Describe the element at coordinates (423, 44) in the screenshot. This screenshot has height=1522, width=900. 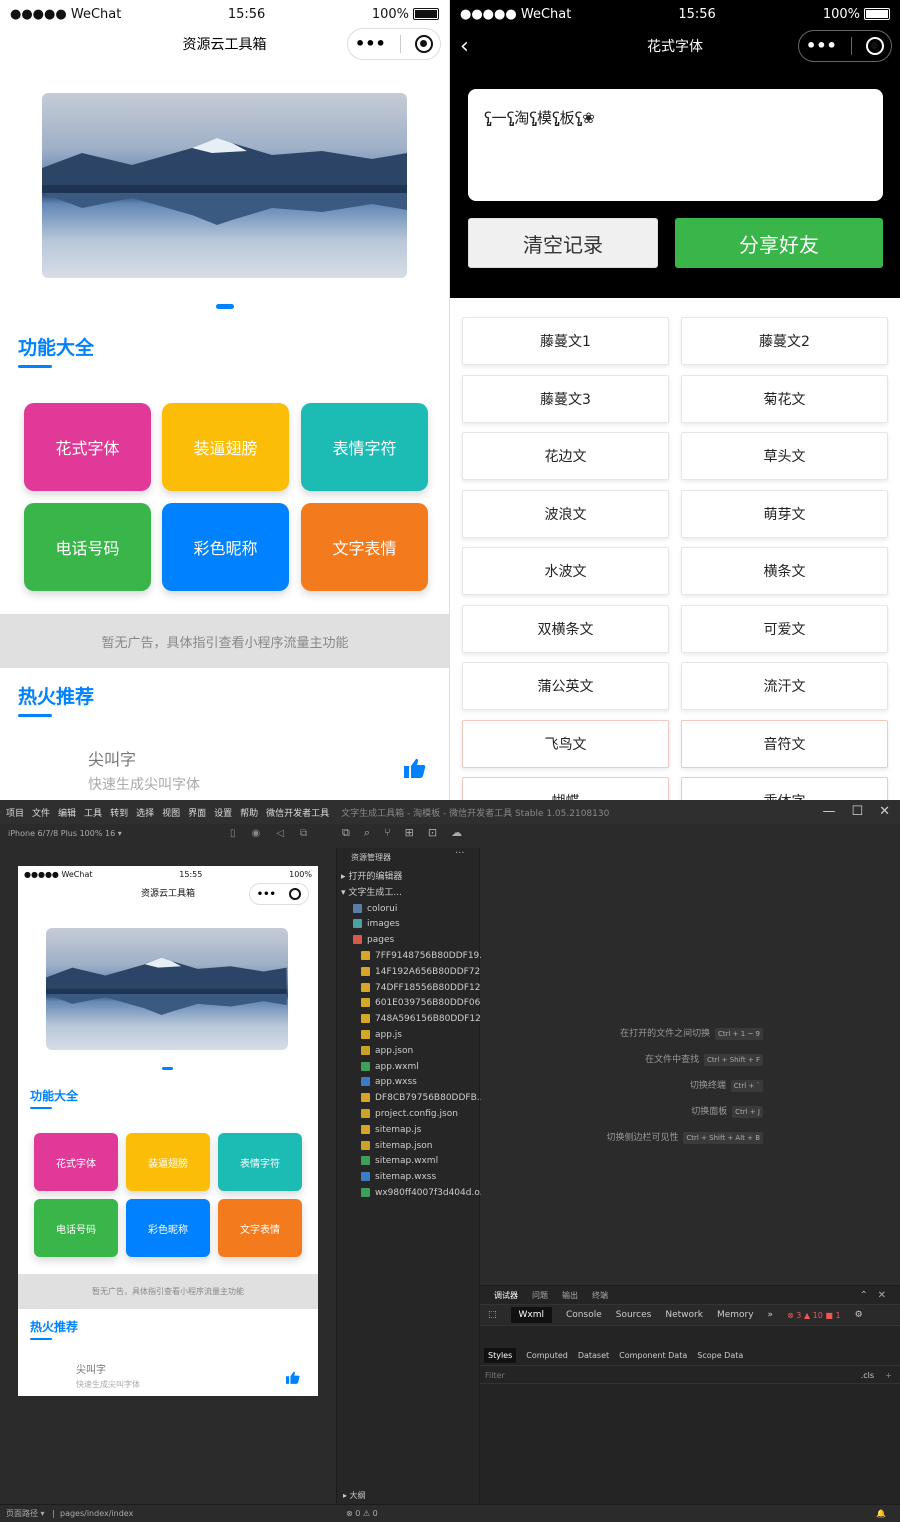
I see `close-miniprogram-icon` at that location.